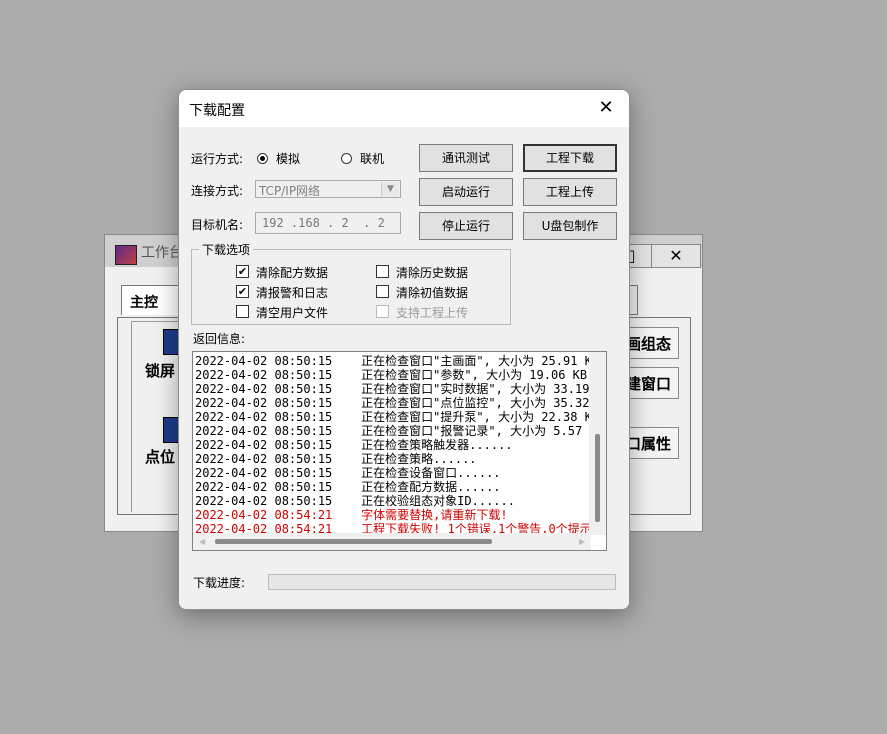 Image resolution: width=887 pixels, height=734 pixels. What do you see at coordinates (162, 253) in the screenshot?
I see `background-window-title: 工作台` at bounding box center [162, 253].